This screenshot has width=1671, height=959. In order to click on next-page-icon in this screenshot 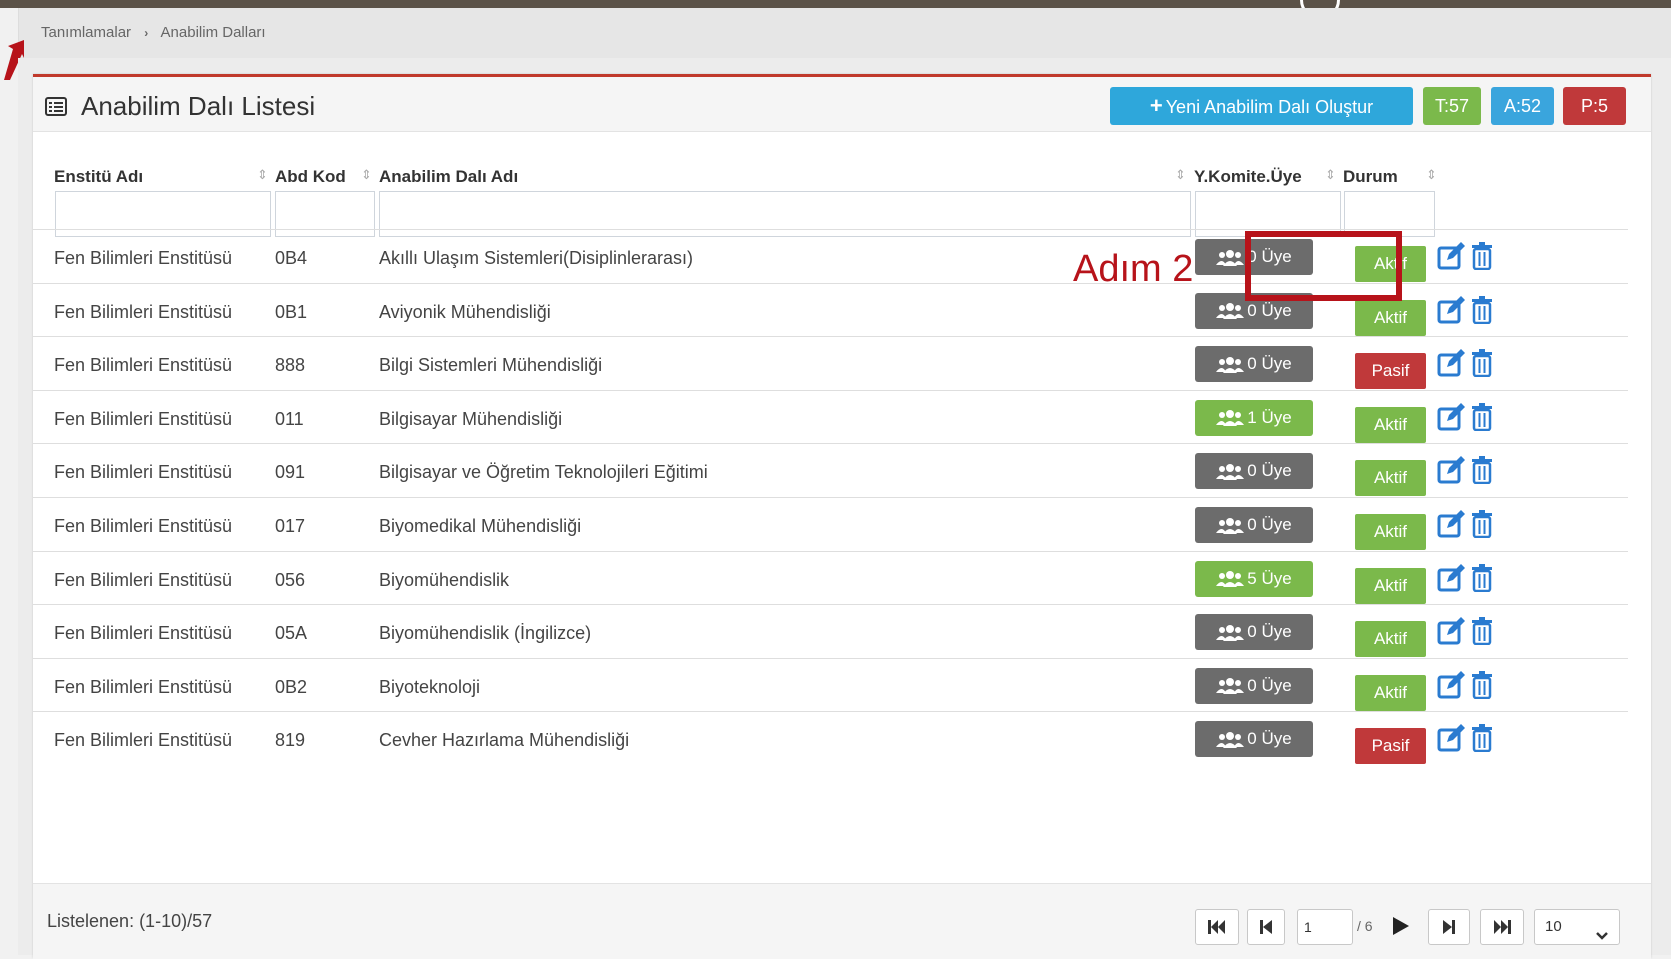, I will do `click(1449, 927)`.